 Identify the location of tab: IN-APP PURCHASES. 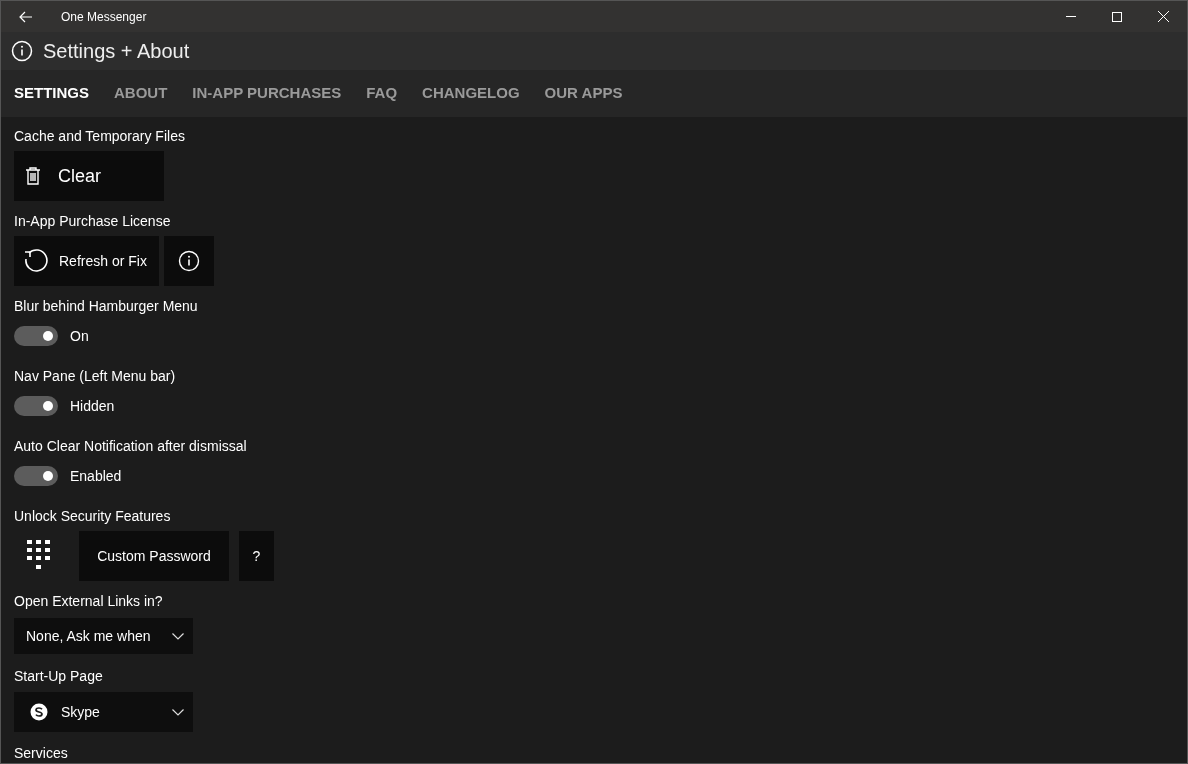
(267, 93).